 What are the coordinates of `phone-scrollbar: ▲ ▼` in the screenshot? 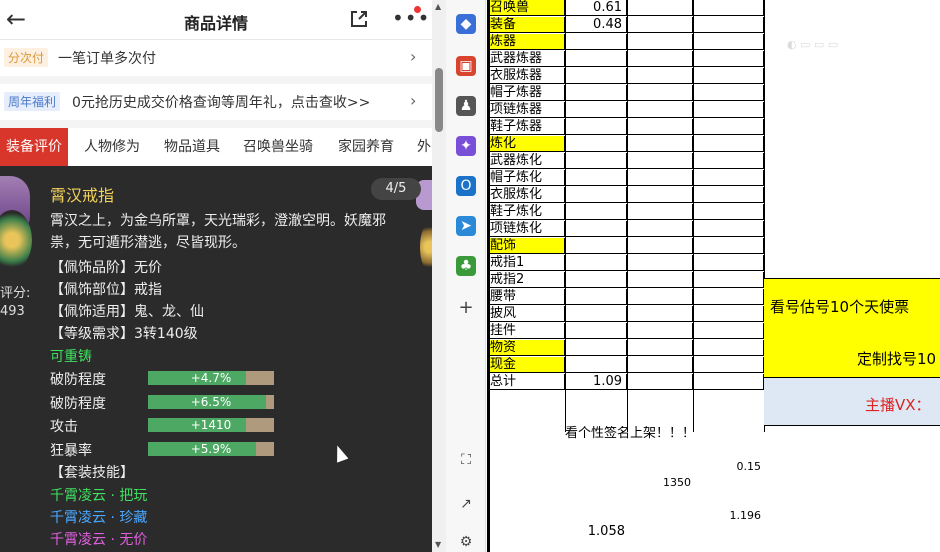 It's located at (439, 276).